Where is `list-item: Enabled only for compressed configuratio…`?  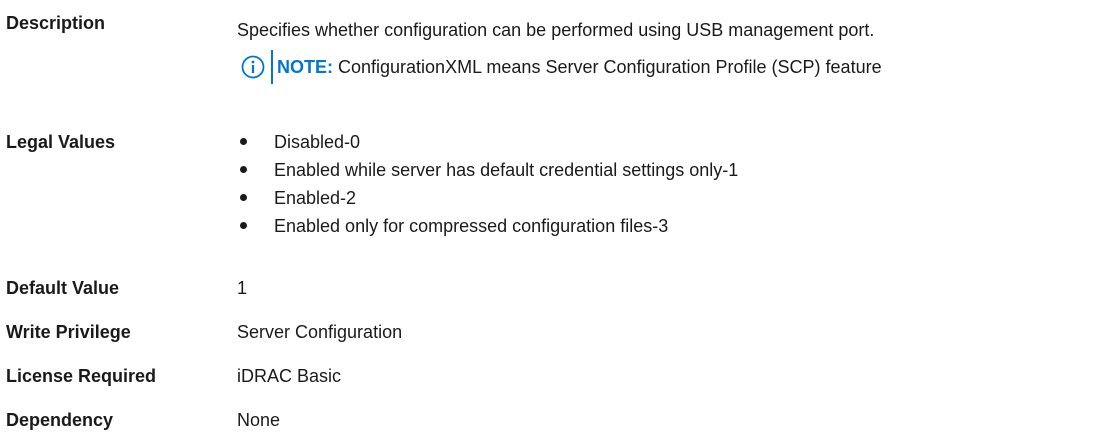 list-item: Enabled only for compressed configuratio… is located at coordinates (487, 226).